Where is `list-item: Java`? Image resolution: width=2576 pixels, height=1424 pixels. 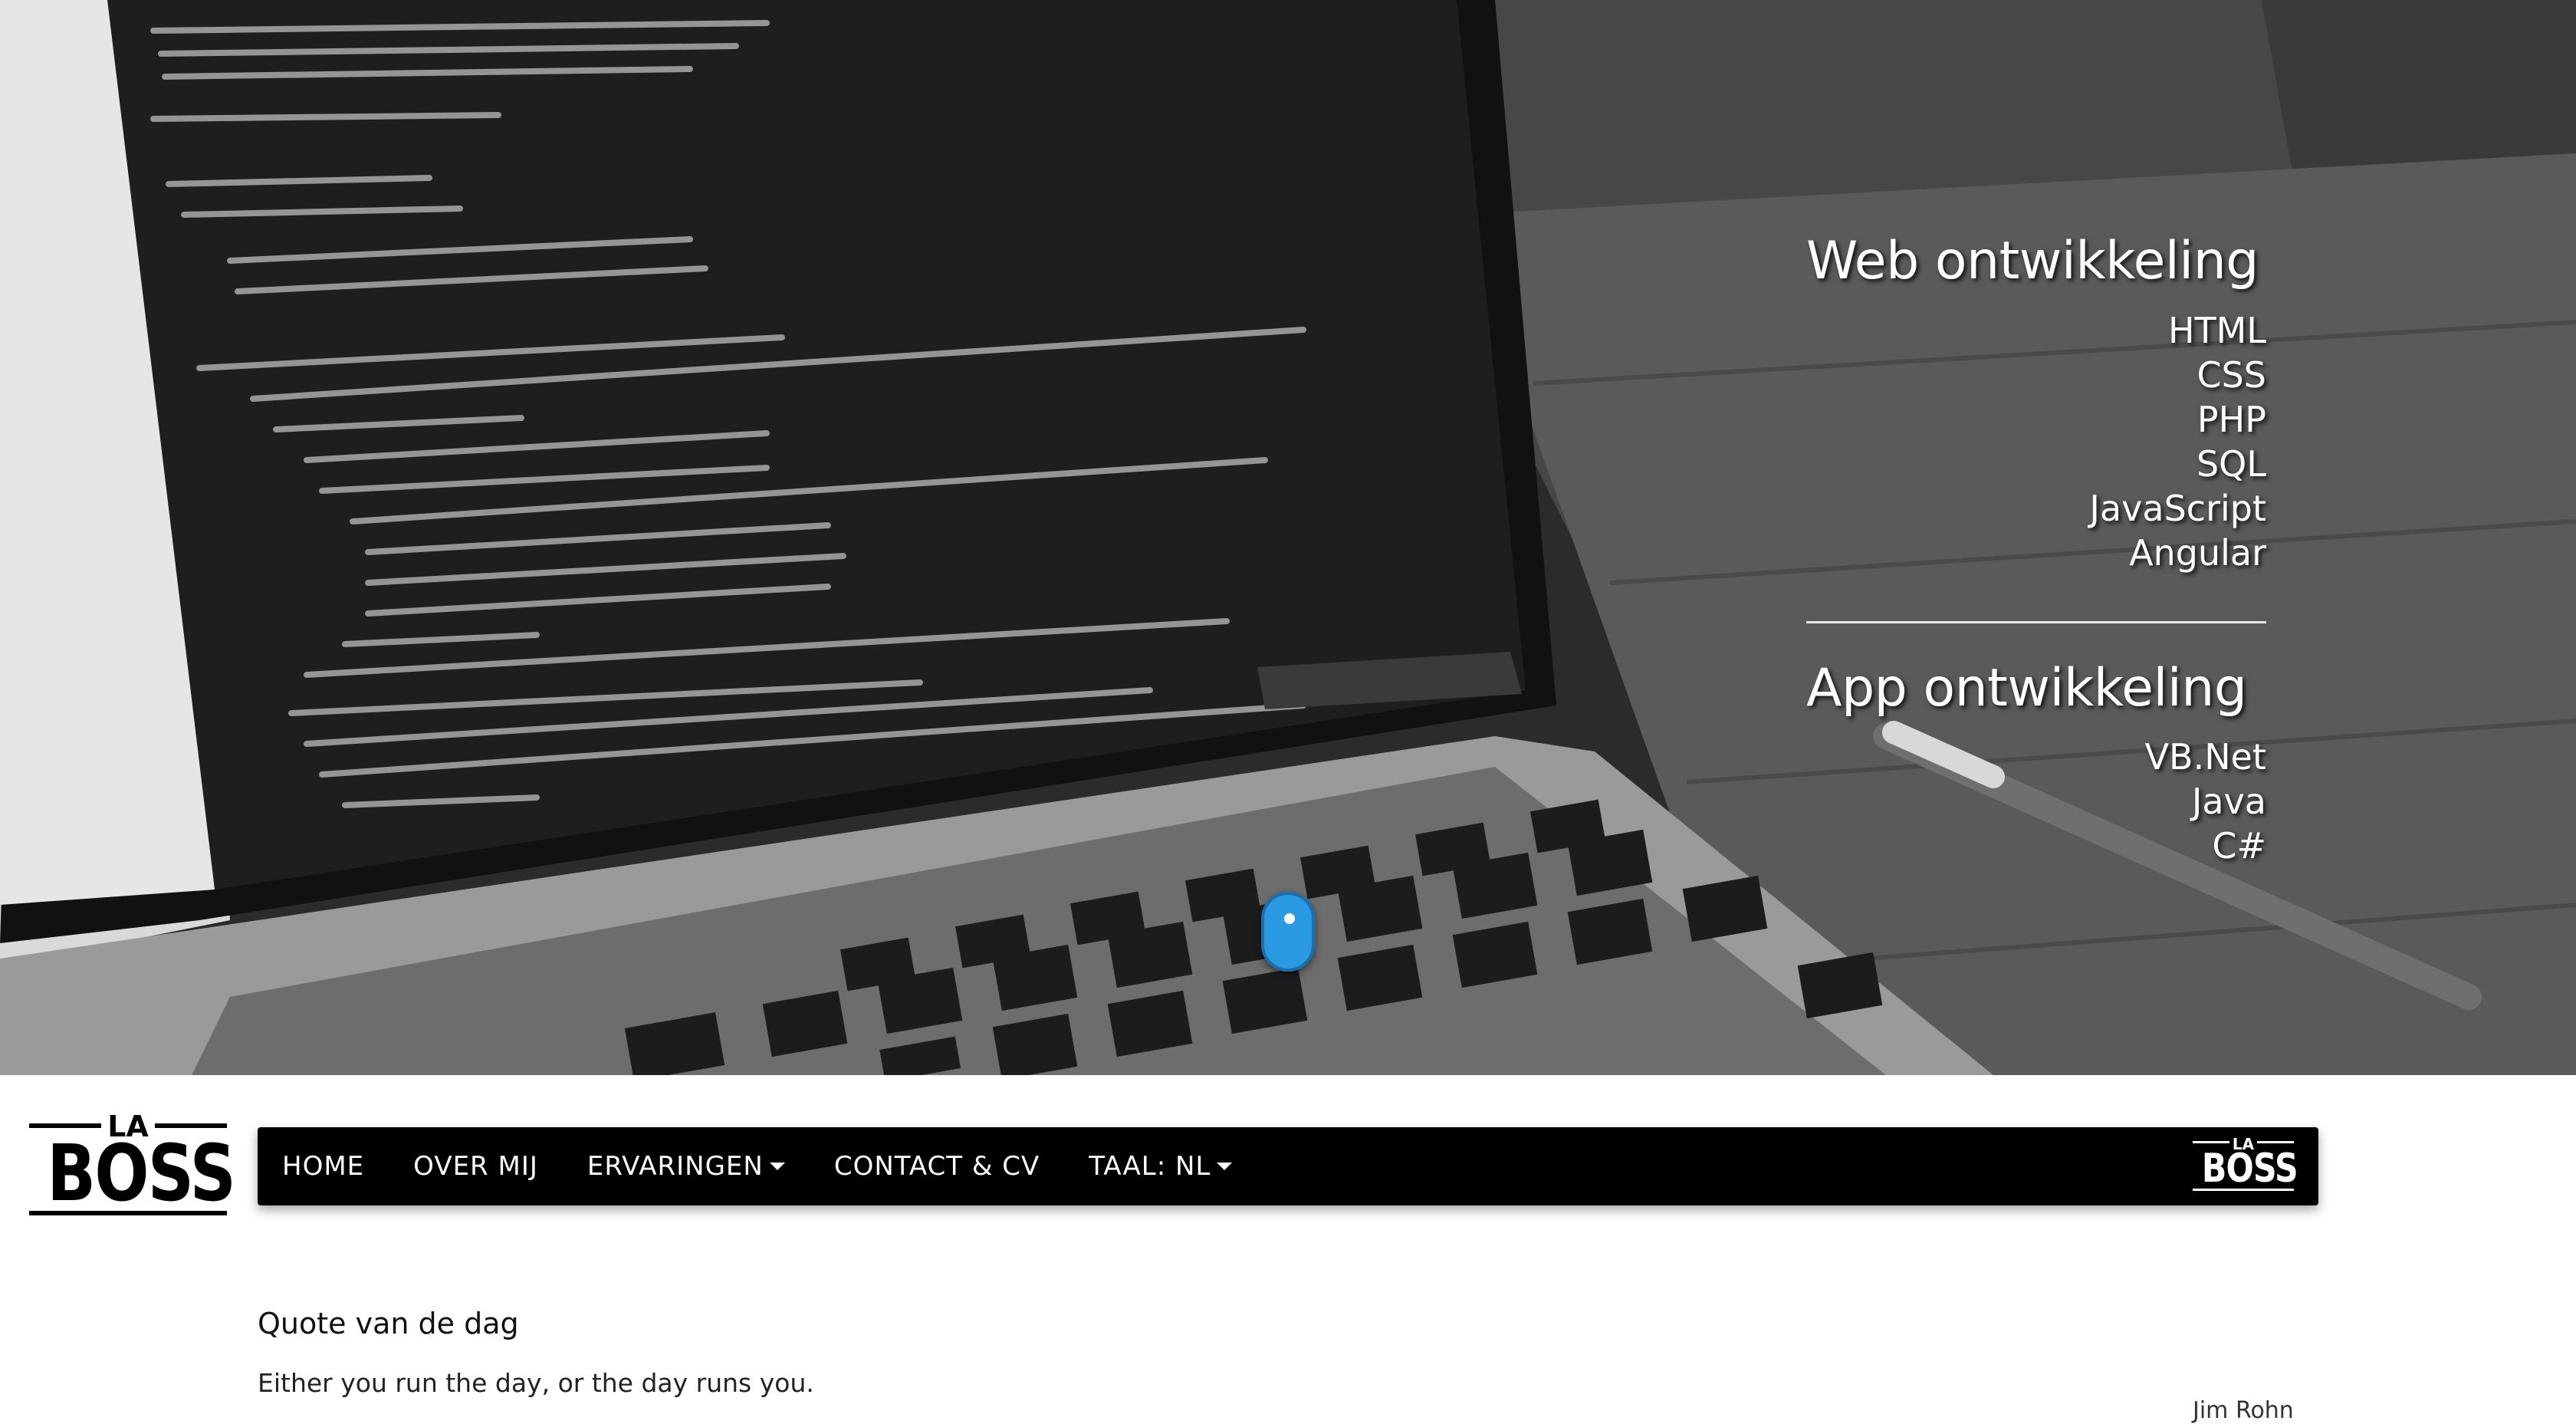 list-item: Java is located at coordinates (2228, 802).